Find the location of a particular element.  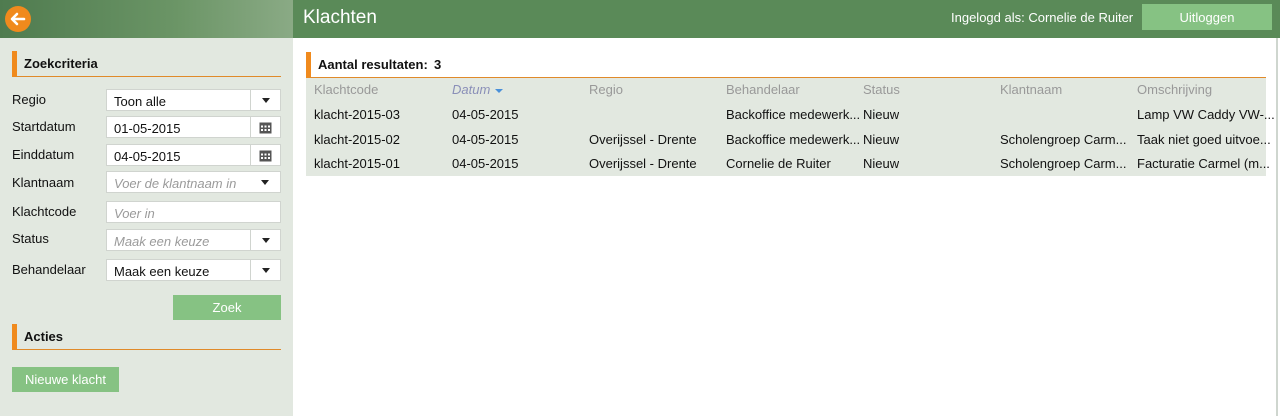

column-header-datum: Datum is located at coordinates (478, 89).